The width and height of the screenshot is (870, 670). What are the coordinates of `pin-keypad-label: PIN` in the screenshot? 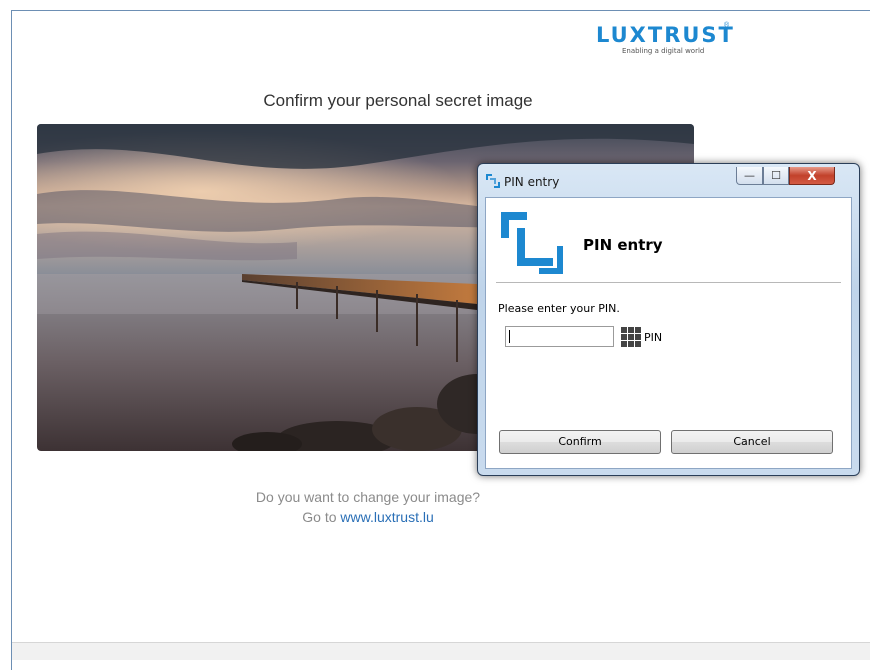 It's located at (653, 337).